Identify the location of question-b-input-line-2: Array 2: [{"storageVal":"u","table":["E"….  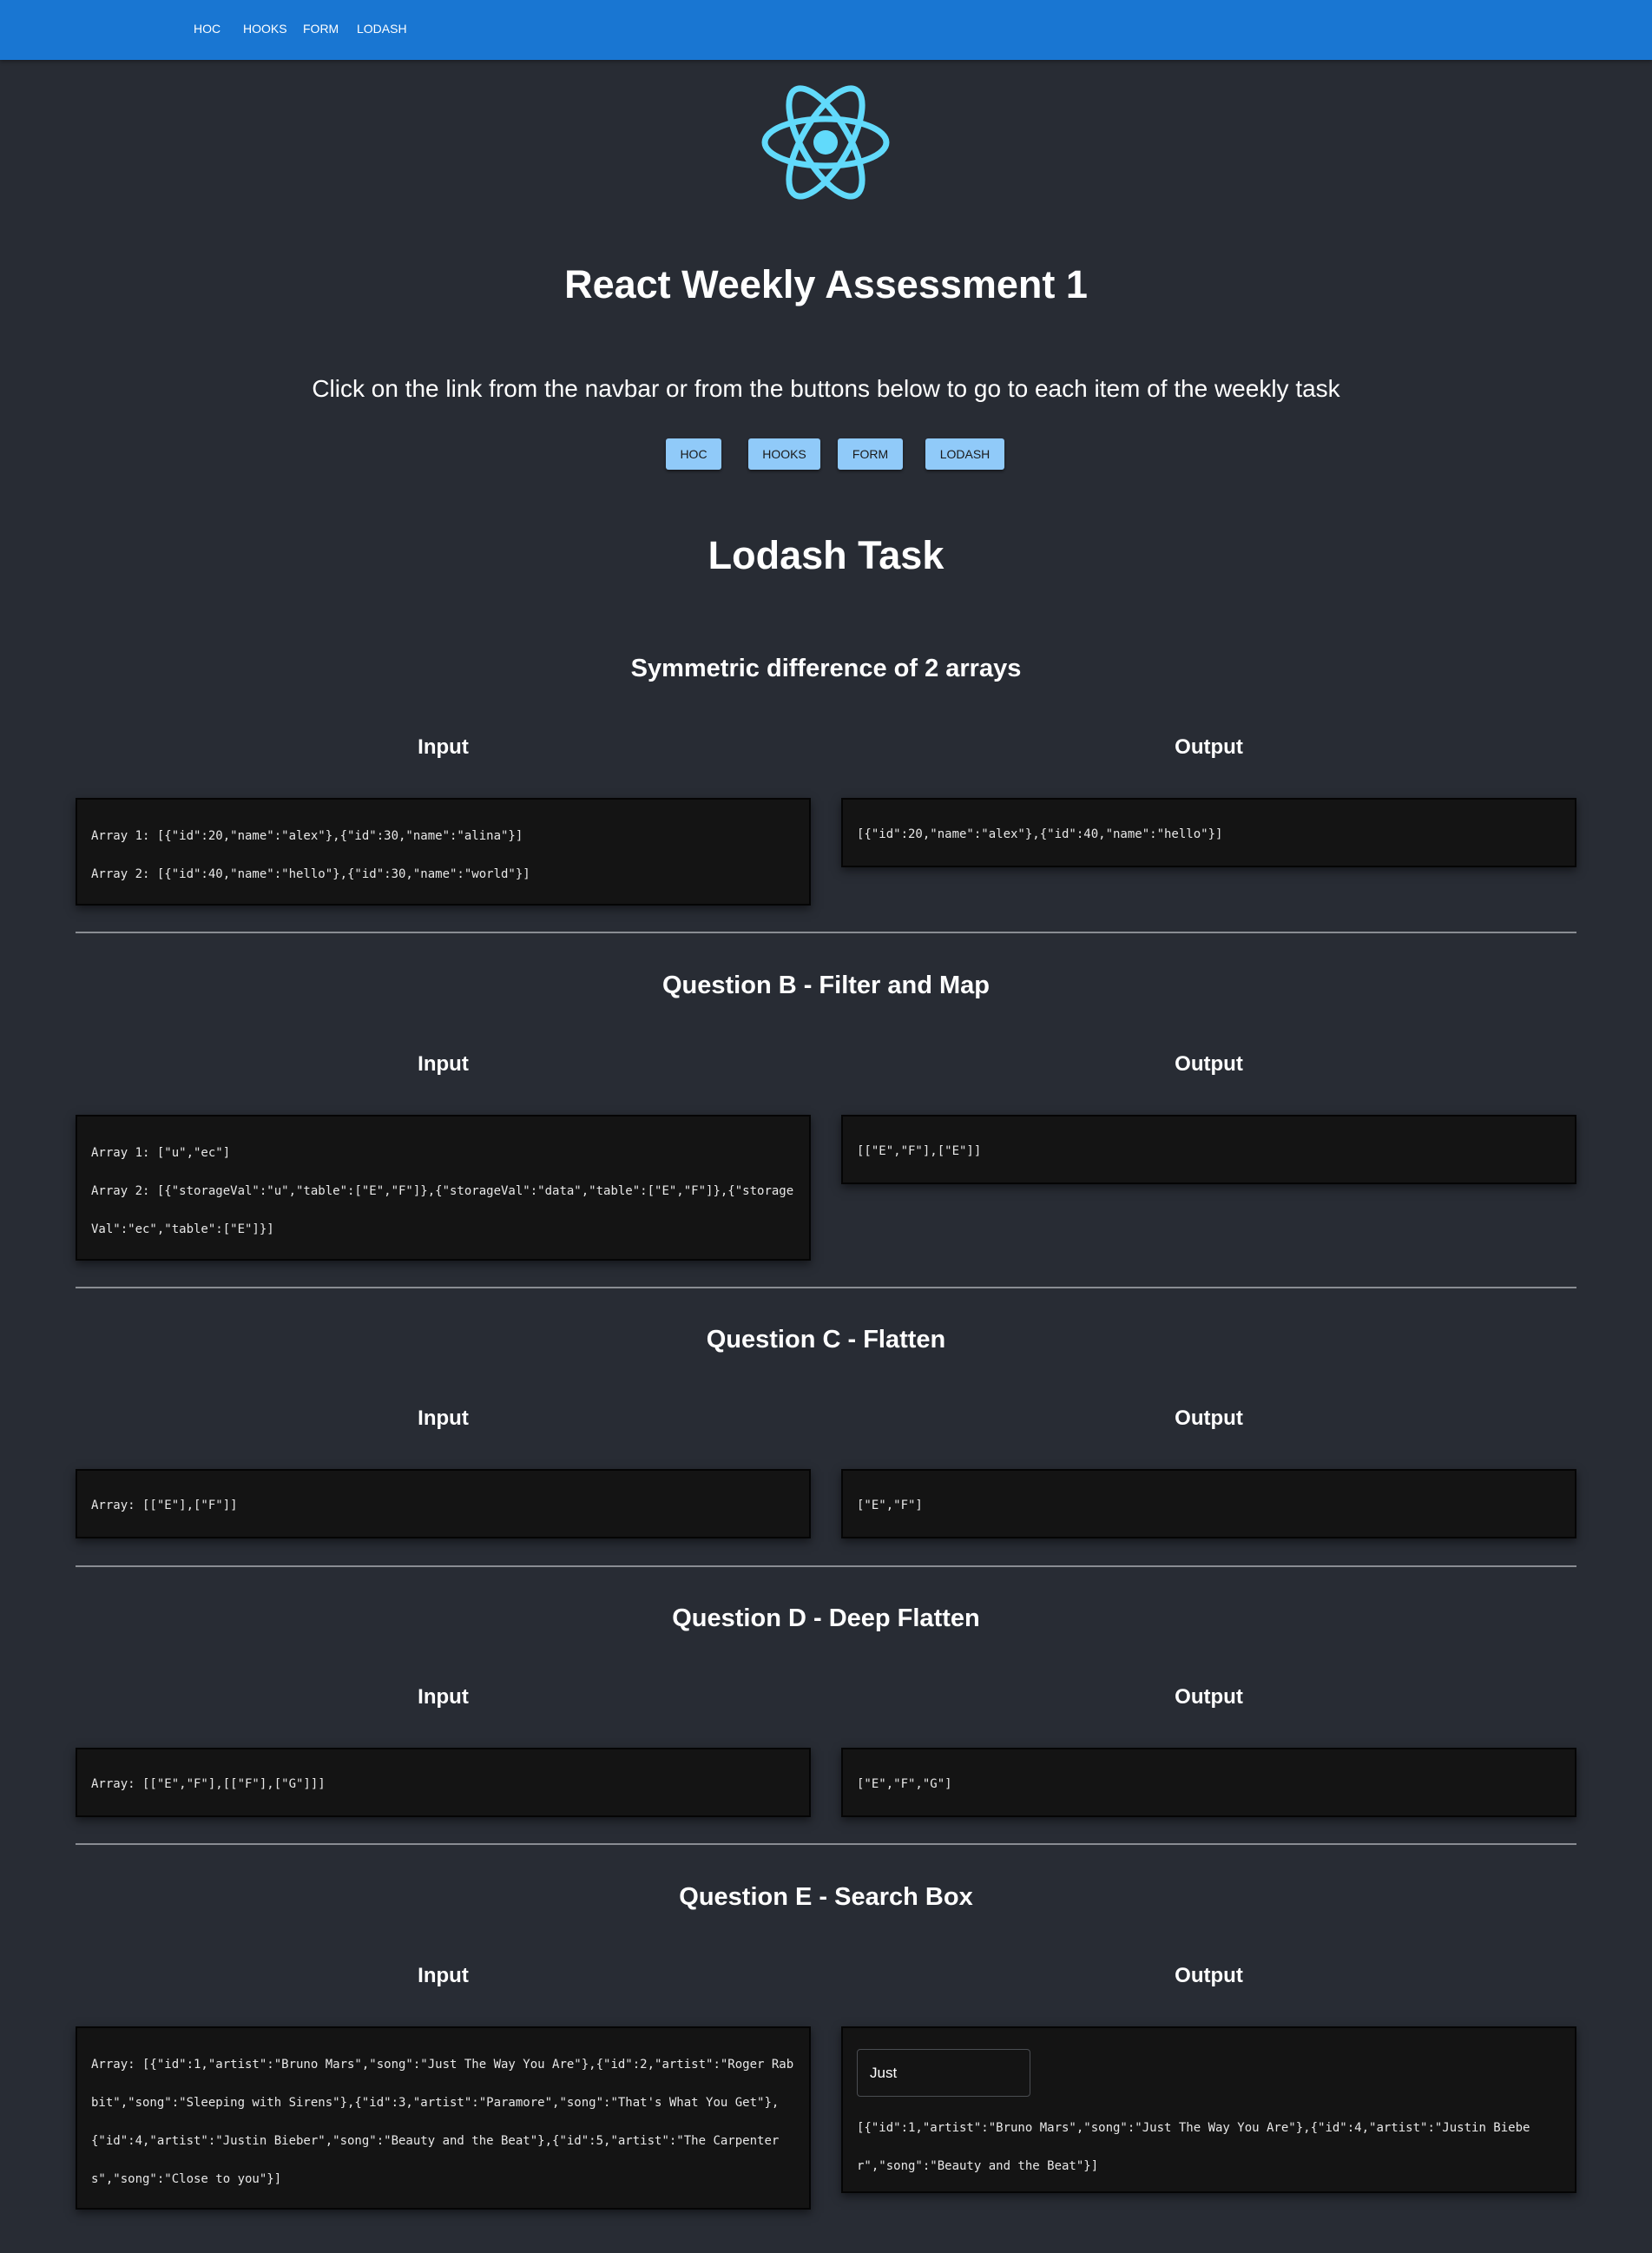
(442, 1210).